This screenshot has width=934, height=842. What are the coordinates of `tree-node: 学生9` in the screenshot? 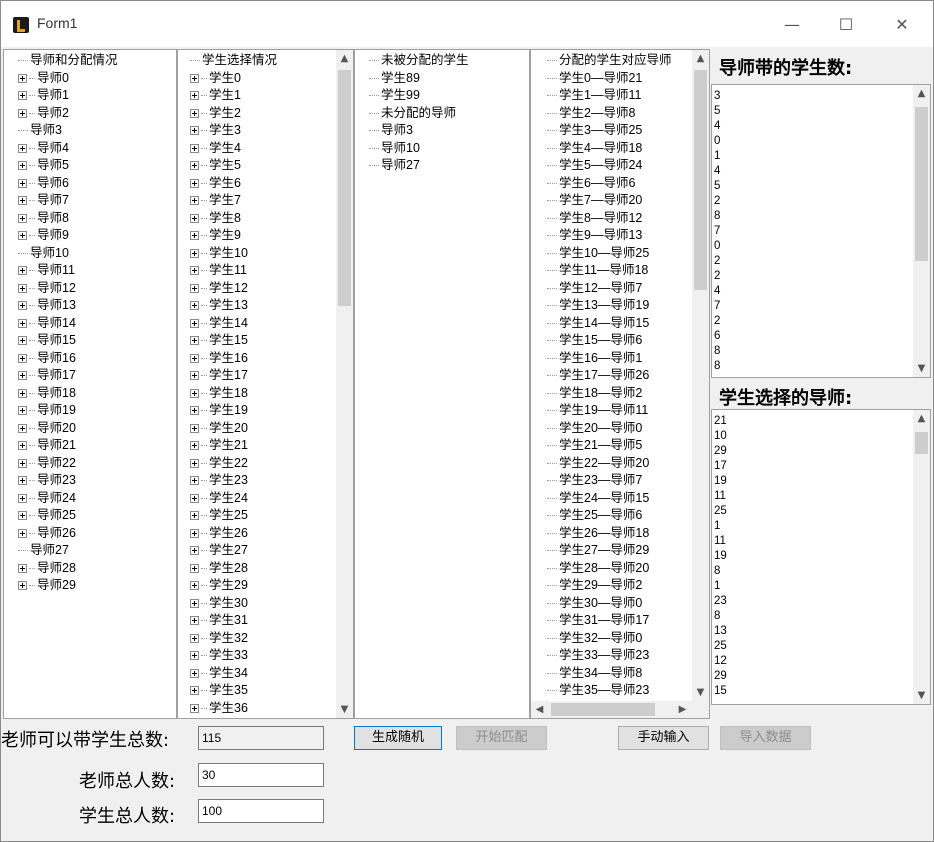 It's located at (233, 236).